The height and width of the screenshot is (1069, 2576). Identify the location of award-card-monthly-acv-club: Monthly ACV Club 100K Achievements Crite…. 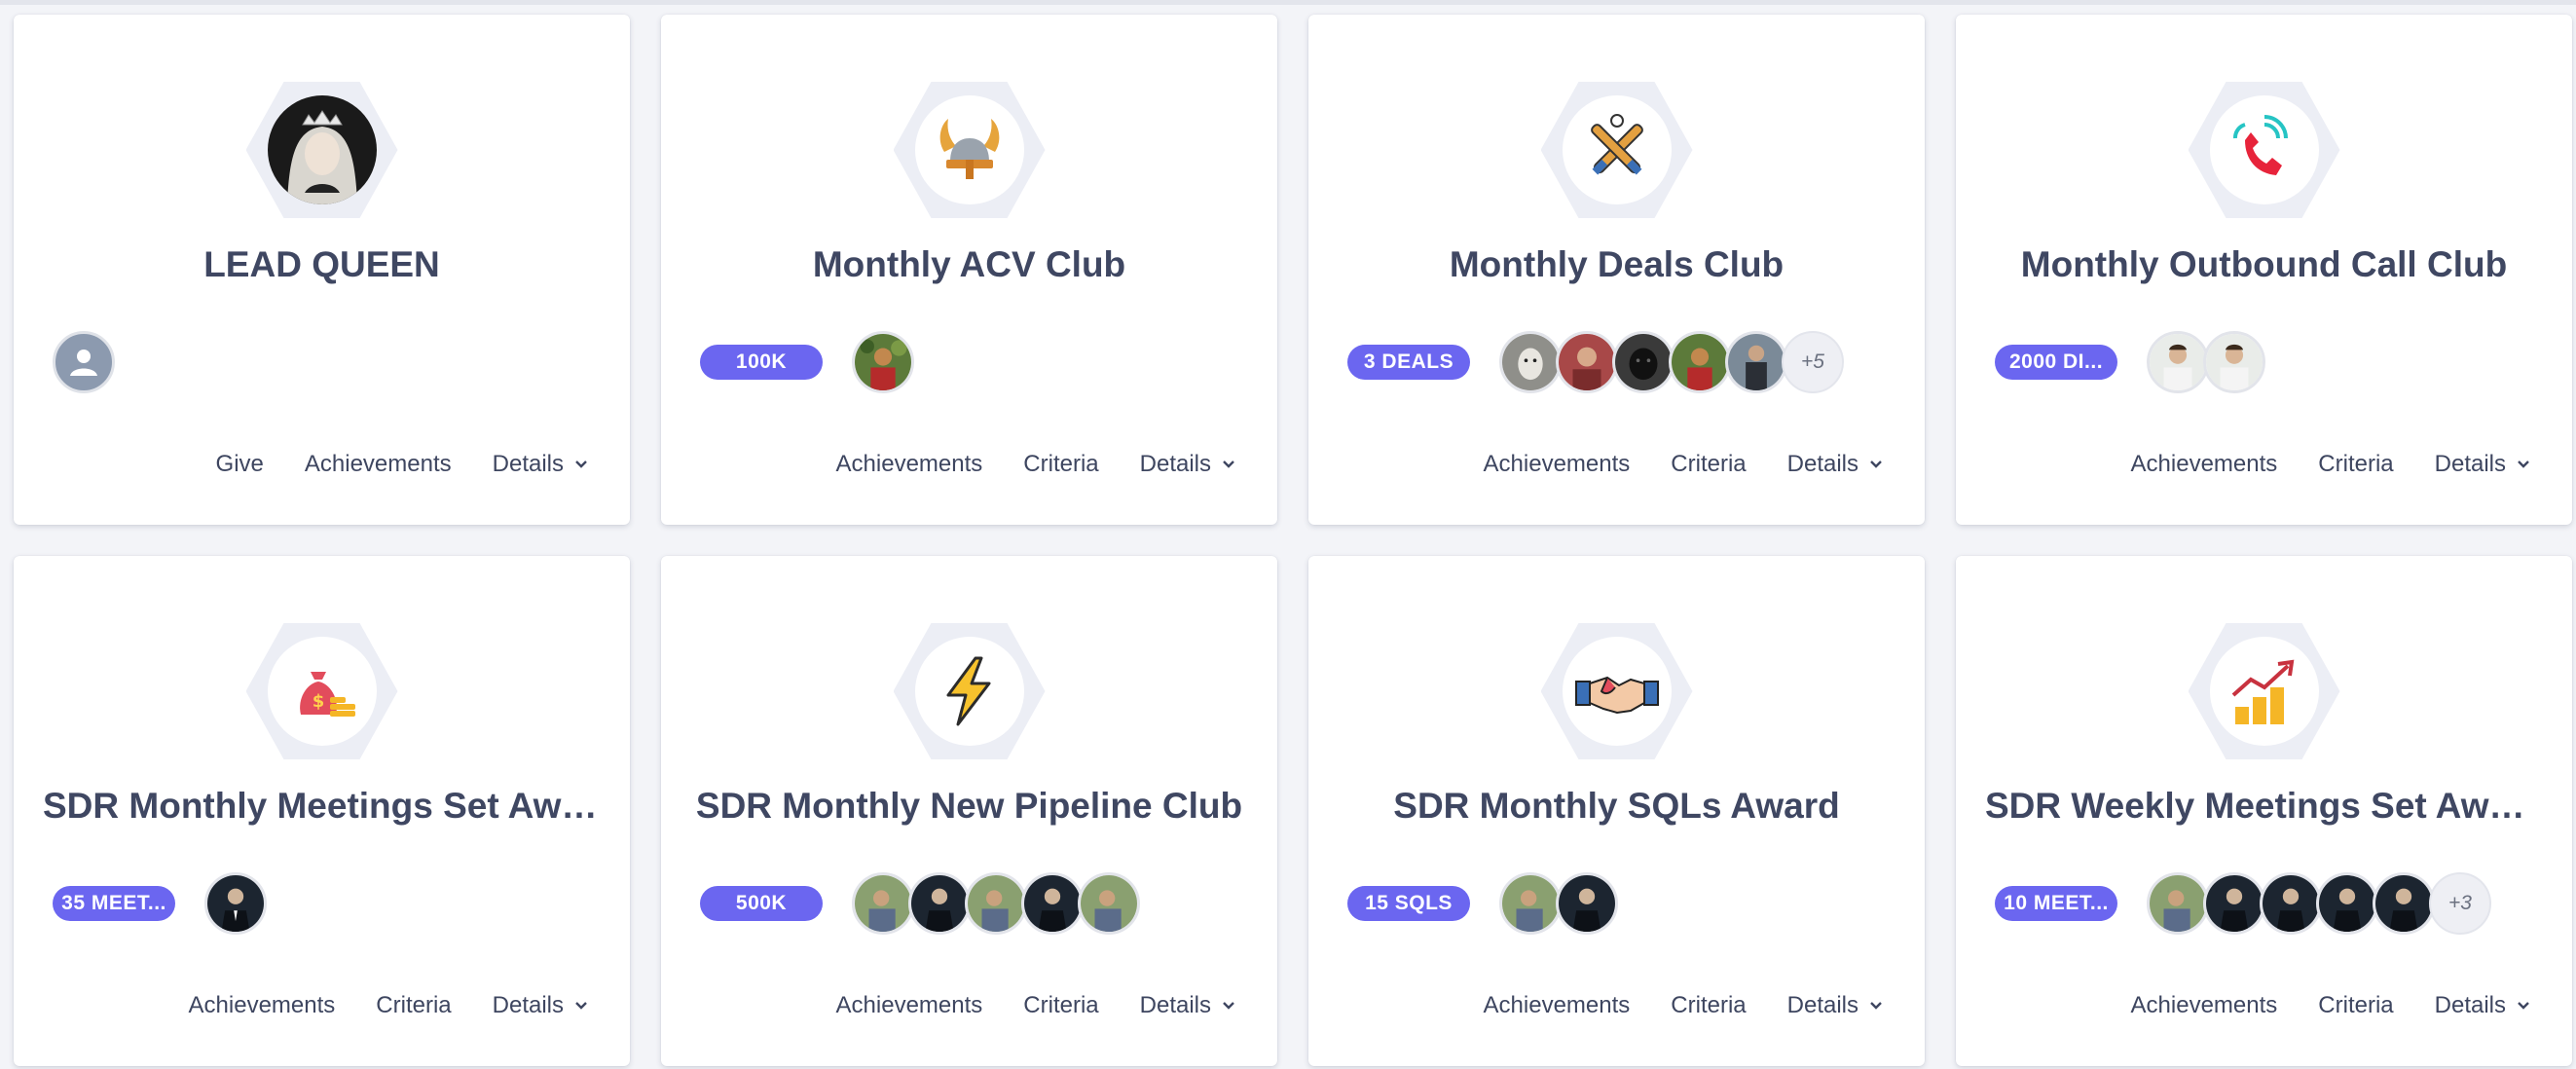
(969, 270).